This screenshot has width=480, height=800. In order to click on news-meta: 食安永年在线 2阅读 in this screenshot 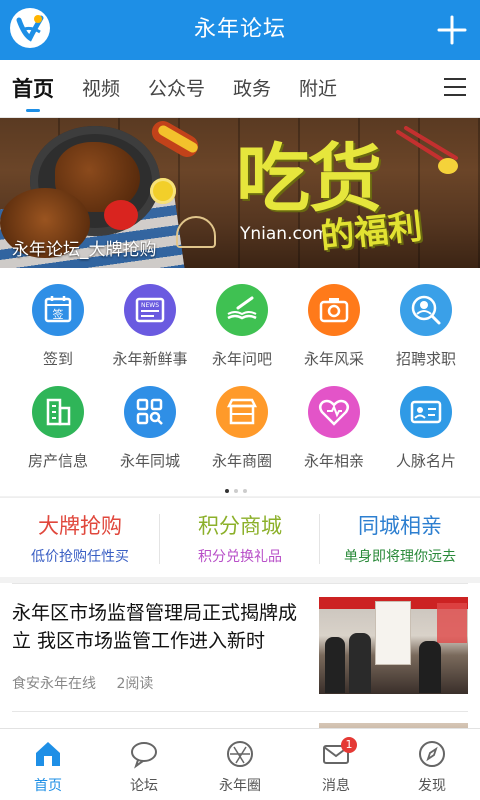, I will do `click(90, 683)`.